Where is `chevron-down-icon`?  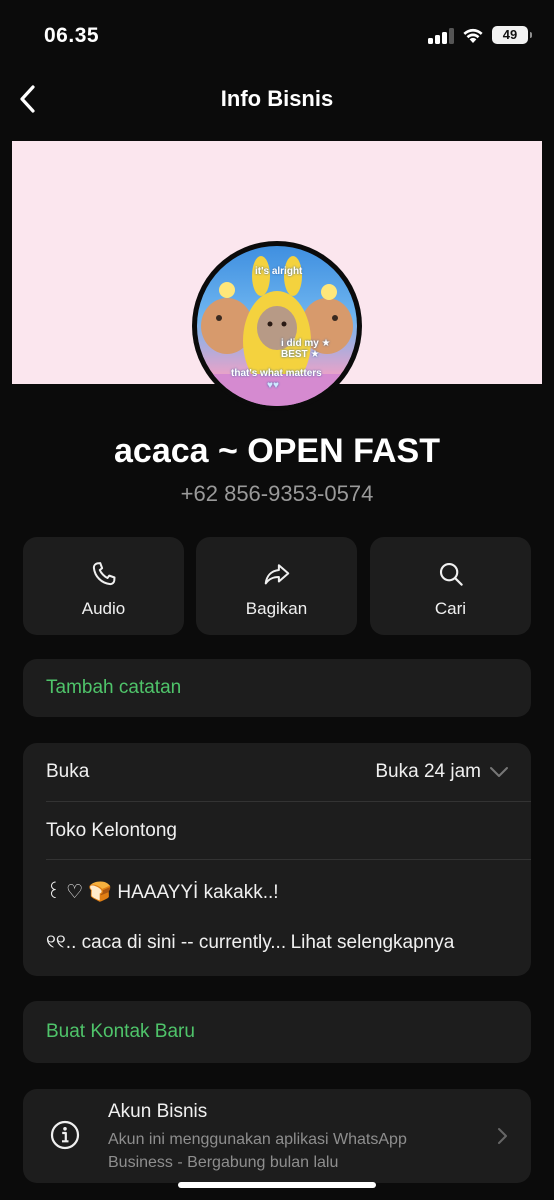 chevron-down-icon is located at coordinates (499, 772).